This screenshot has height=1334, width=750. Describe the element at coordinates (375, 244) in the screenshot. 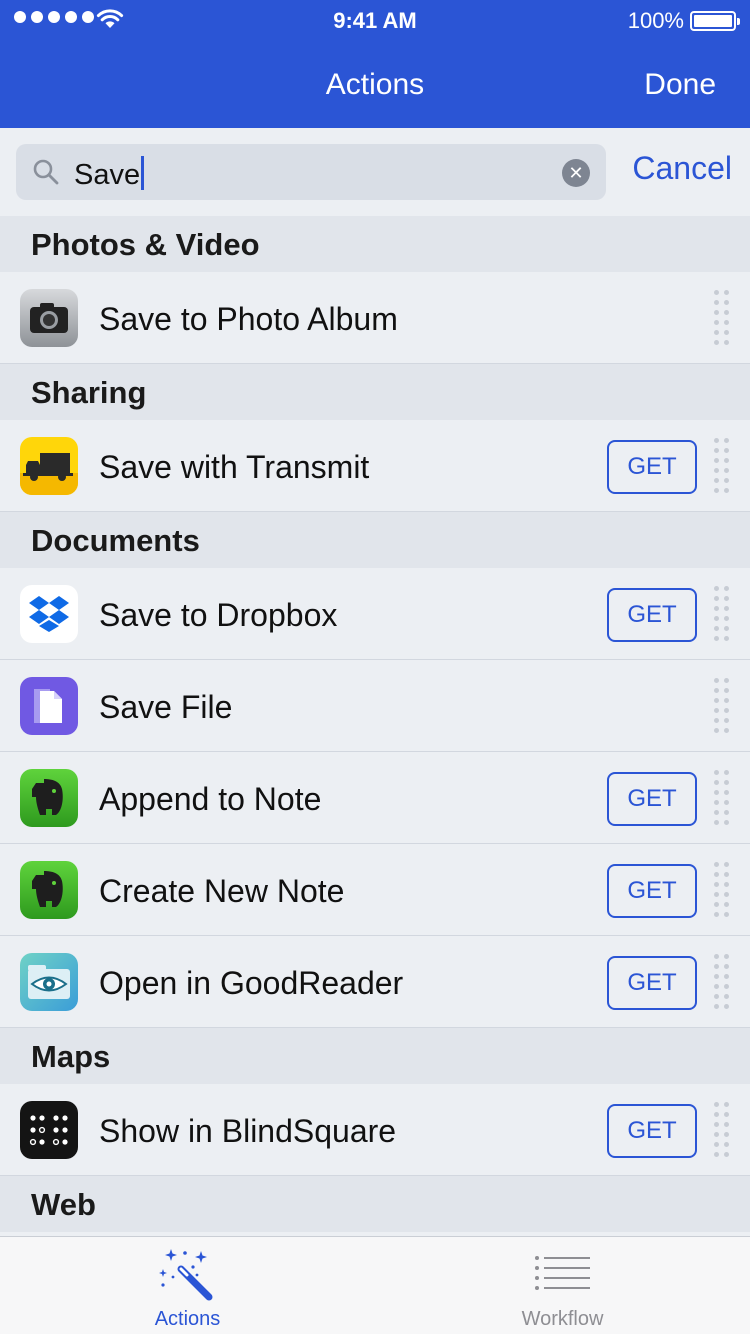

I see `section-header-photos-video: Photos & Video` at that location.